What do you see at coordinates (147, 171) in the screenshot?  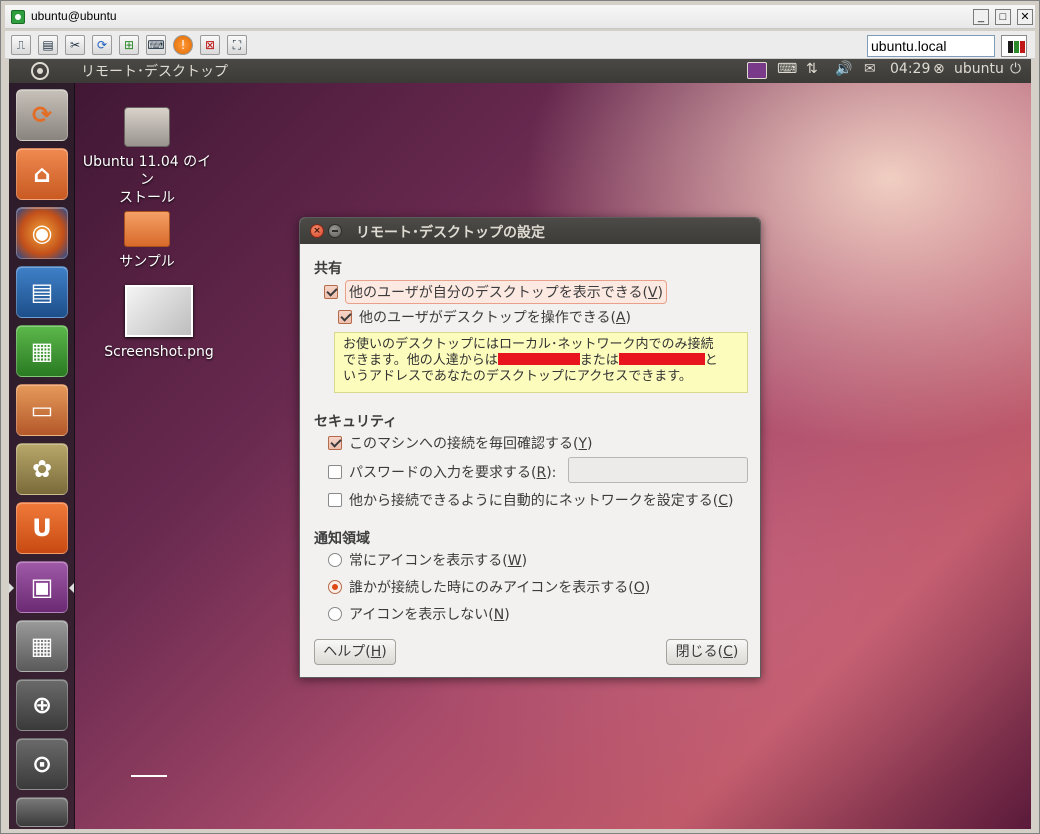 I see `desktop-icon-label: Ubuntu 11.04 のイン` at bounding box center [147, 171].